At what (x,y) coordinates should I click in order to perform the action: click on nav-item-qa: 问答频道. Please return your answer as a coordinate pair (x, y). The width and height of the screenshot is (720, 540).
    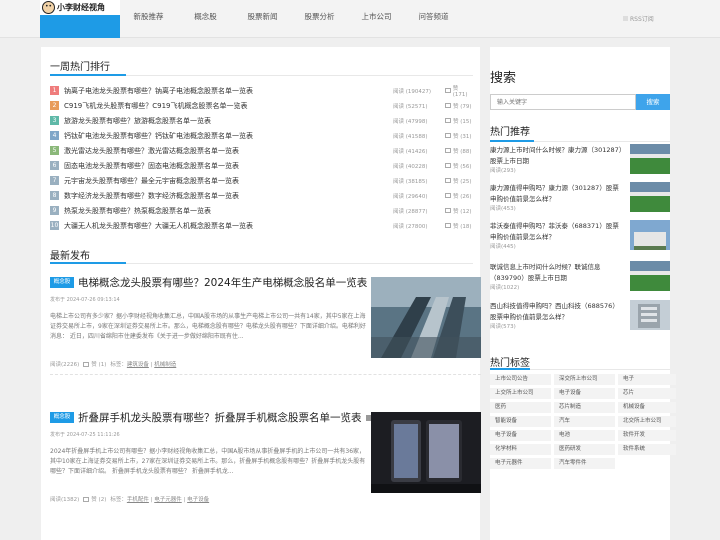
    Looking at the image, I should click on (433, 19).